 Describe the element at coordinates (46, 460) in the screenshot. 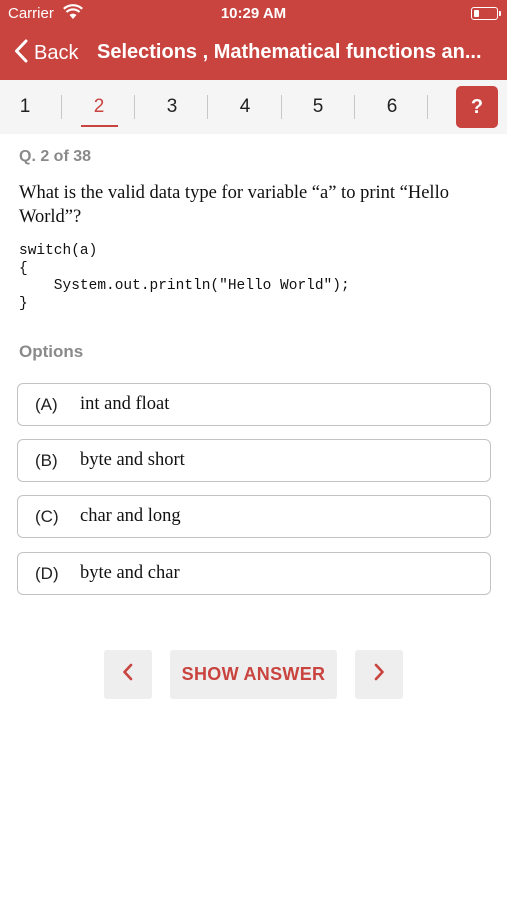

I see `option-letter: (B)` at that location.